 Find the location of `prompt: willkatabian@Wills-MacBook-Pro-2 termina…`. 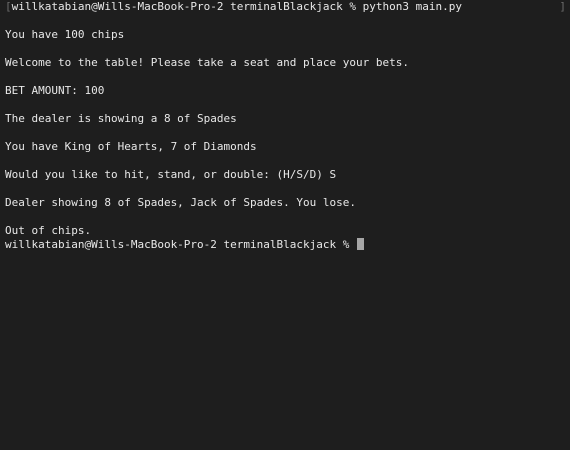

prompt: willkatabian@Wills-MacBook-Pro-2 termina… is located at coordinates (183, 6).